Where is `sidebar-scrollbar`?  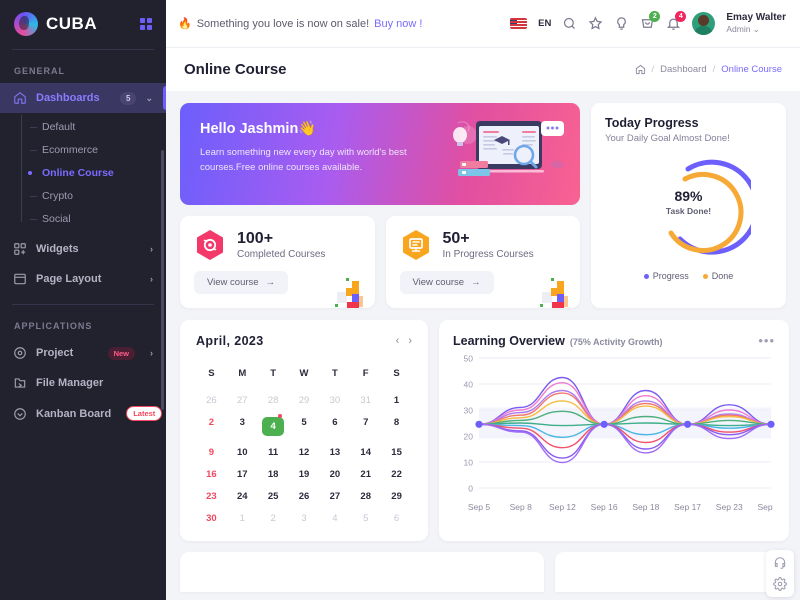 sidebar-scrollbar is located at coordinates (162, 280).